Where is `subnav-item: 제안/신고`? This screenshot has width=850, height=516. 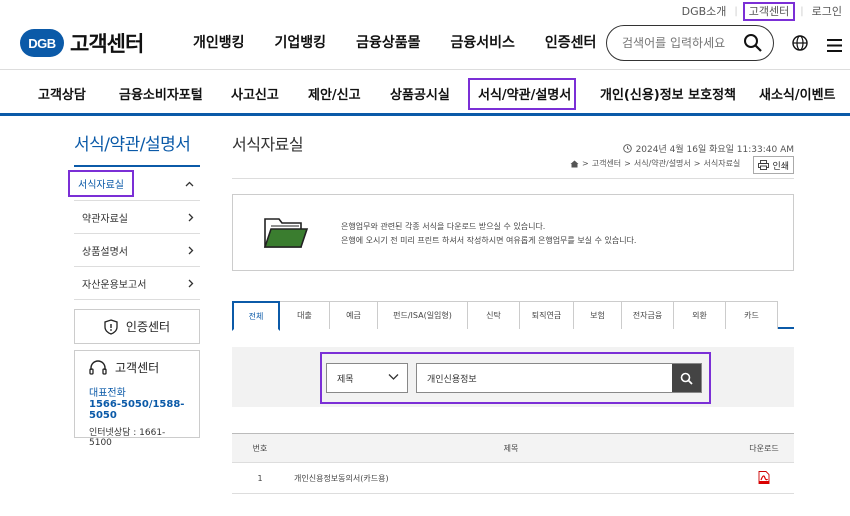 subnav-item: 제안/신고 is located at coordinates (334, 93).